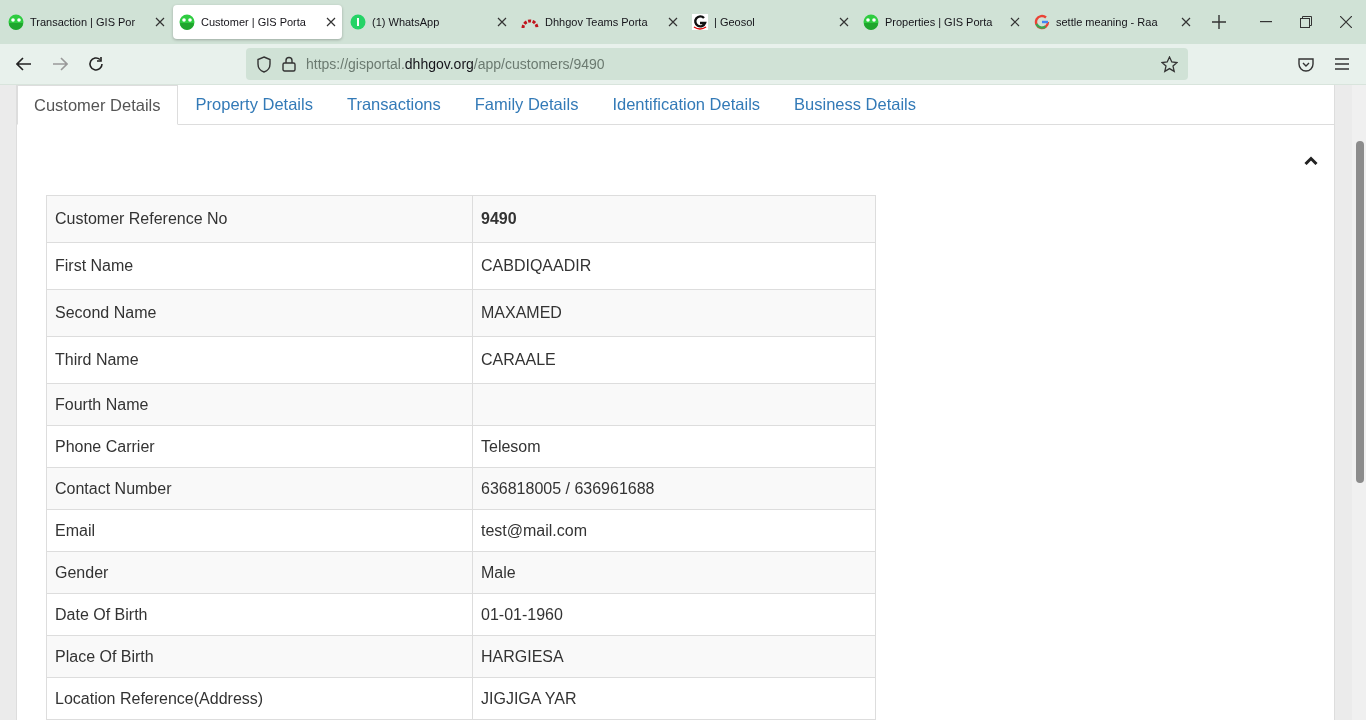 The width and height of the screenshot is (1366, 720). I want to click on page-tab: Transactions, so click(393, 104).